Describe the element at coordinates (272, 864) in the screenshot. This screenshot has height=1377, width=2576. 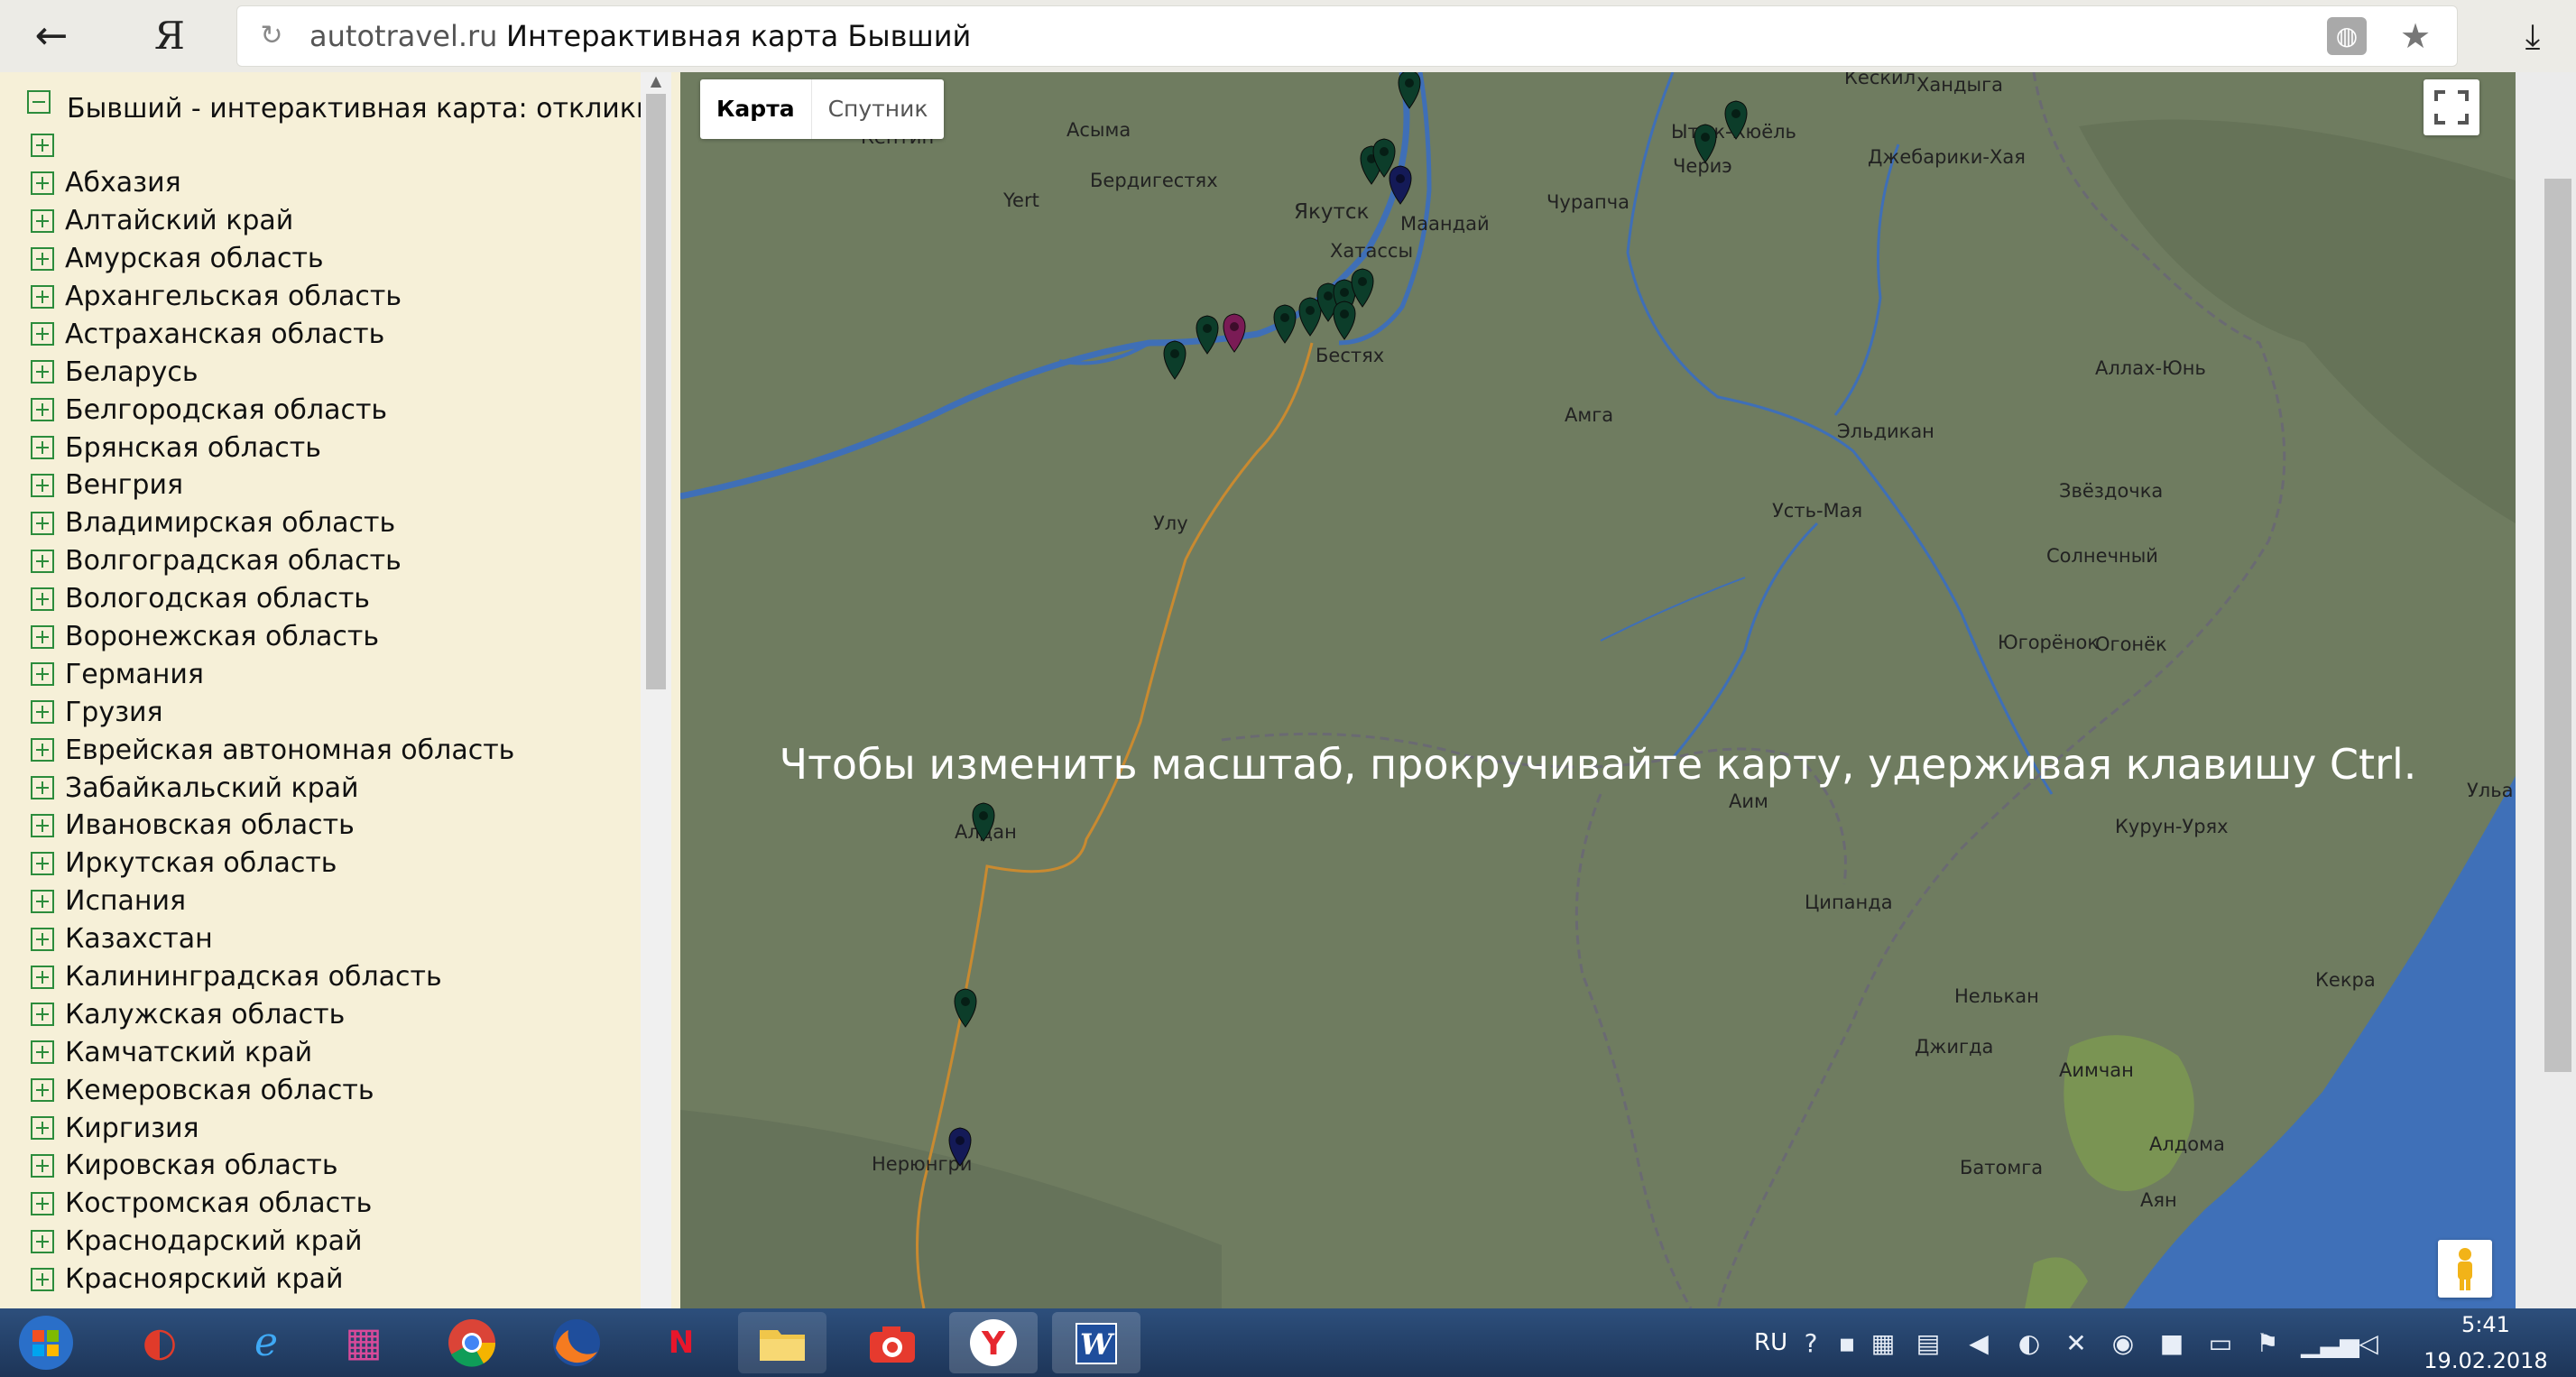
I see `region-item: Иркутская область` at that location.